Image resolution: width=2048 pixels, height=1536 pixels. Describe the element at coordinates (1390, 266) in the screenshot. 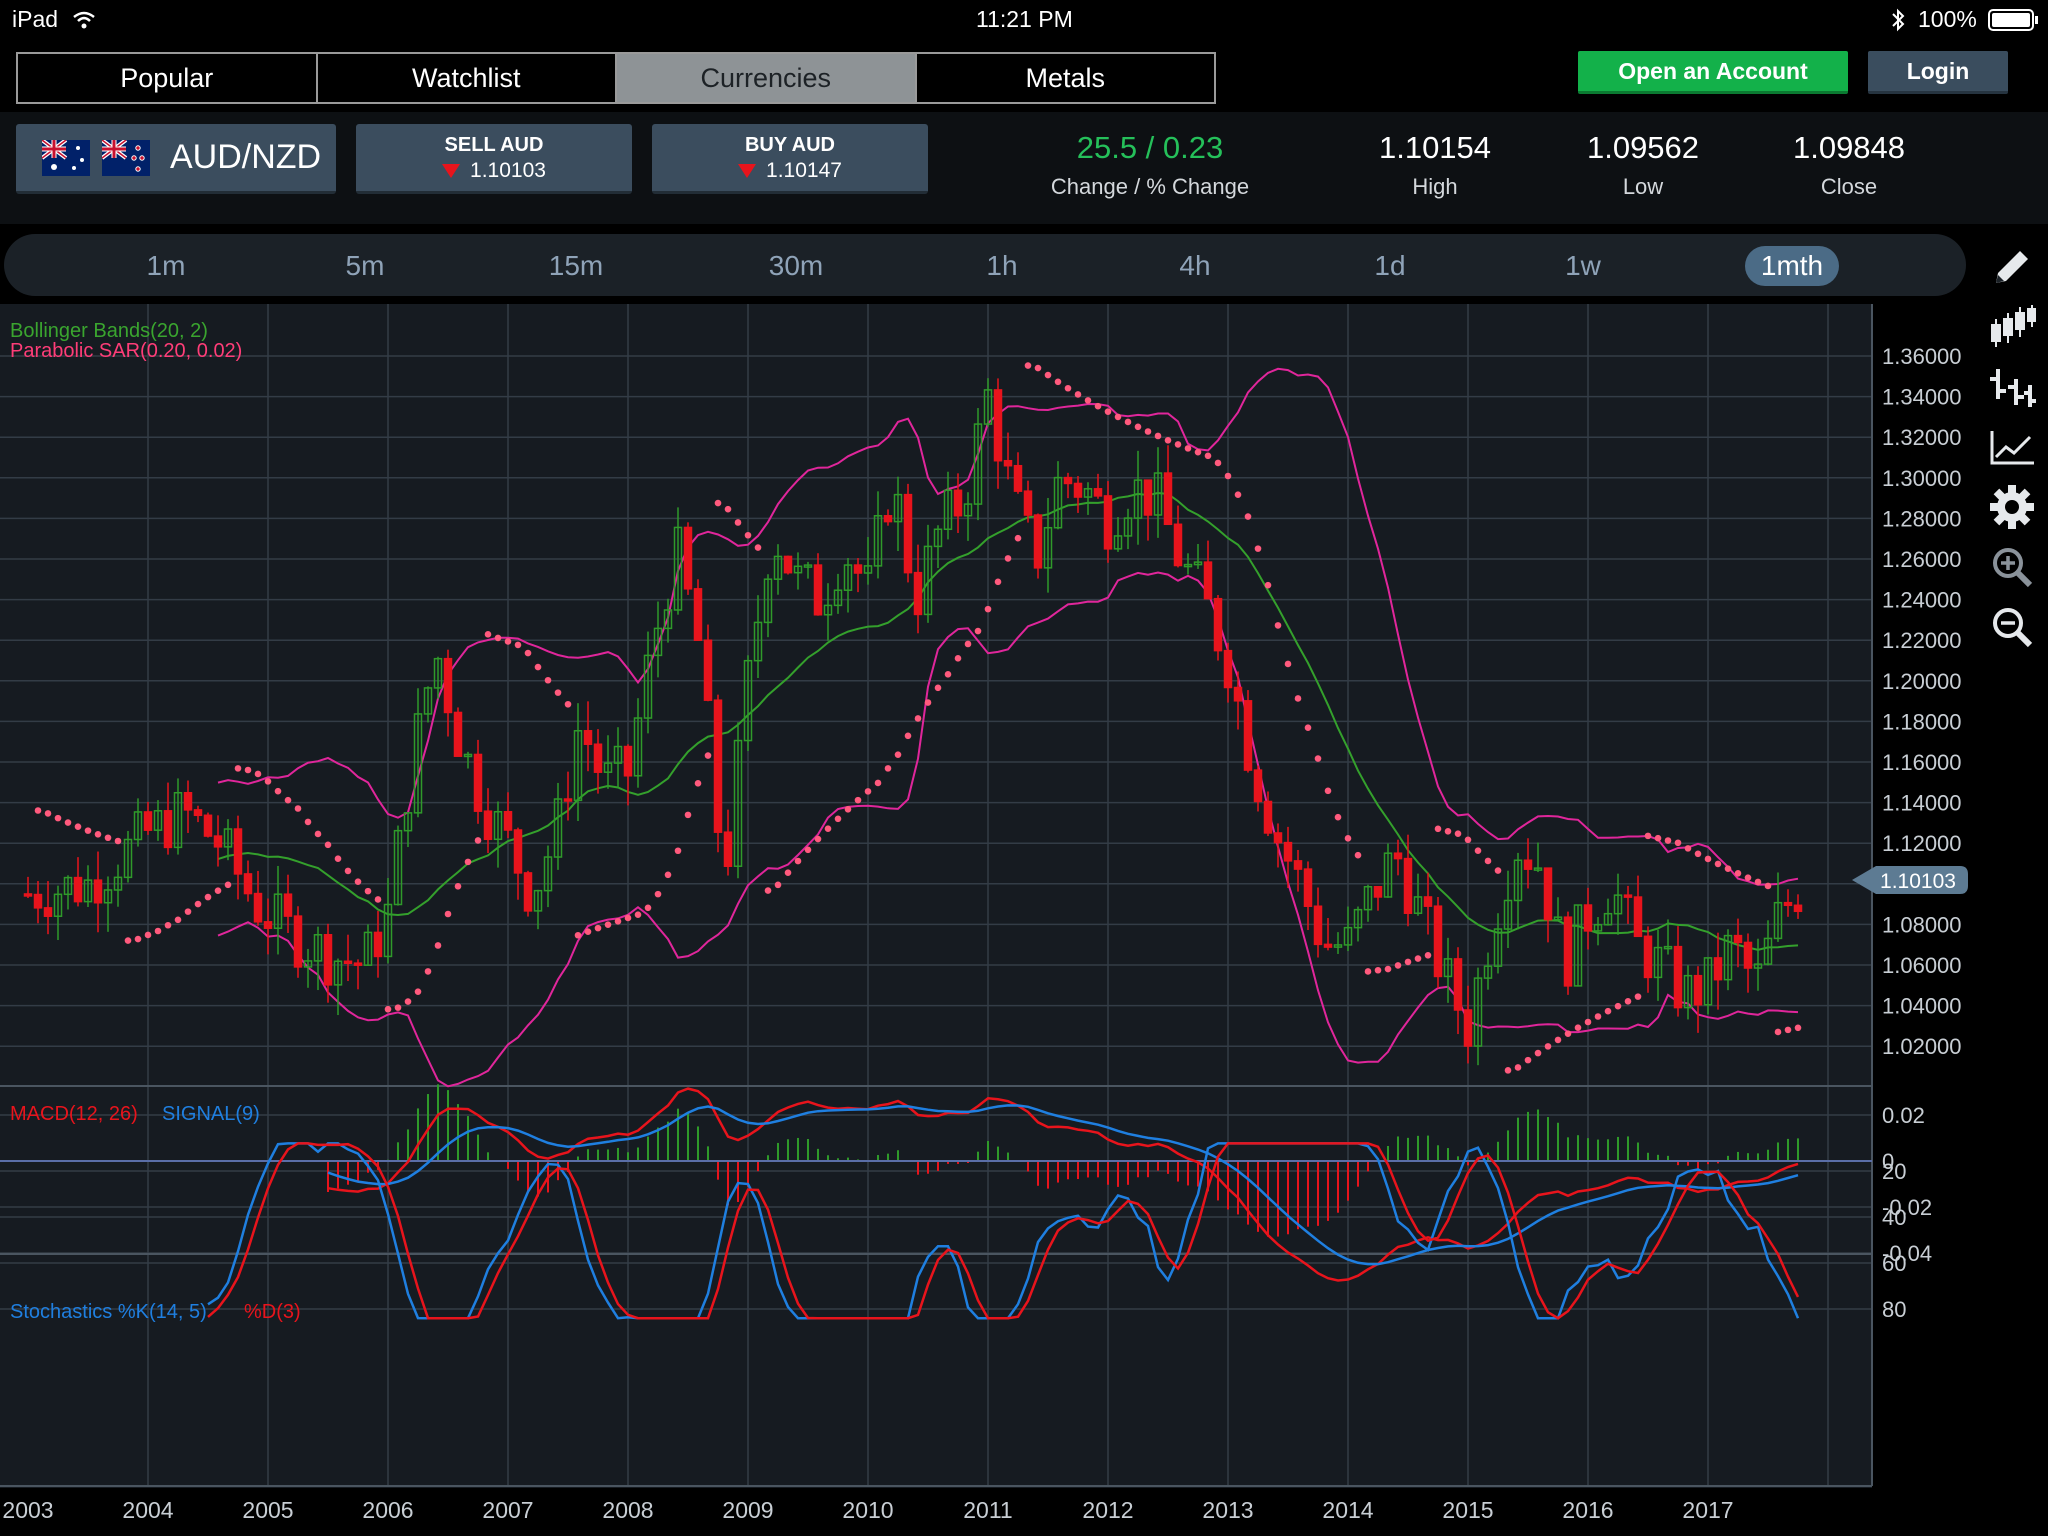

I see `timeframe-1d: 1d` at that location.